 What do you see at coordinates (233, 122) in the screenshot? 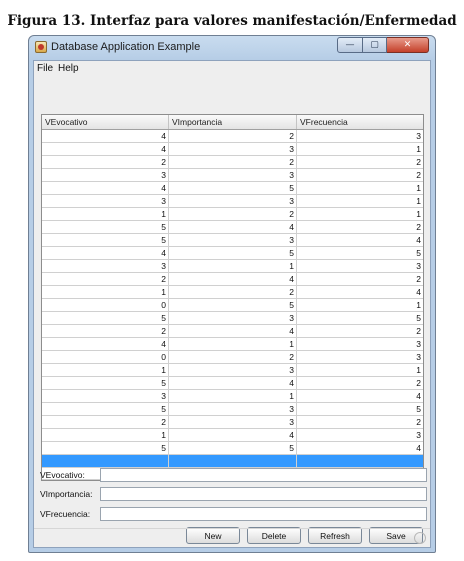
I see `column-header-vimportancia: VImportancia` at bounding box center [233, 122].